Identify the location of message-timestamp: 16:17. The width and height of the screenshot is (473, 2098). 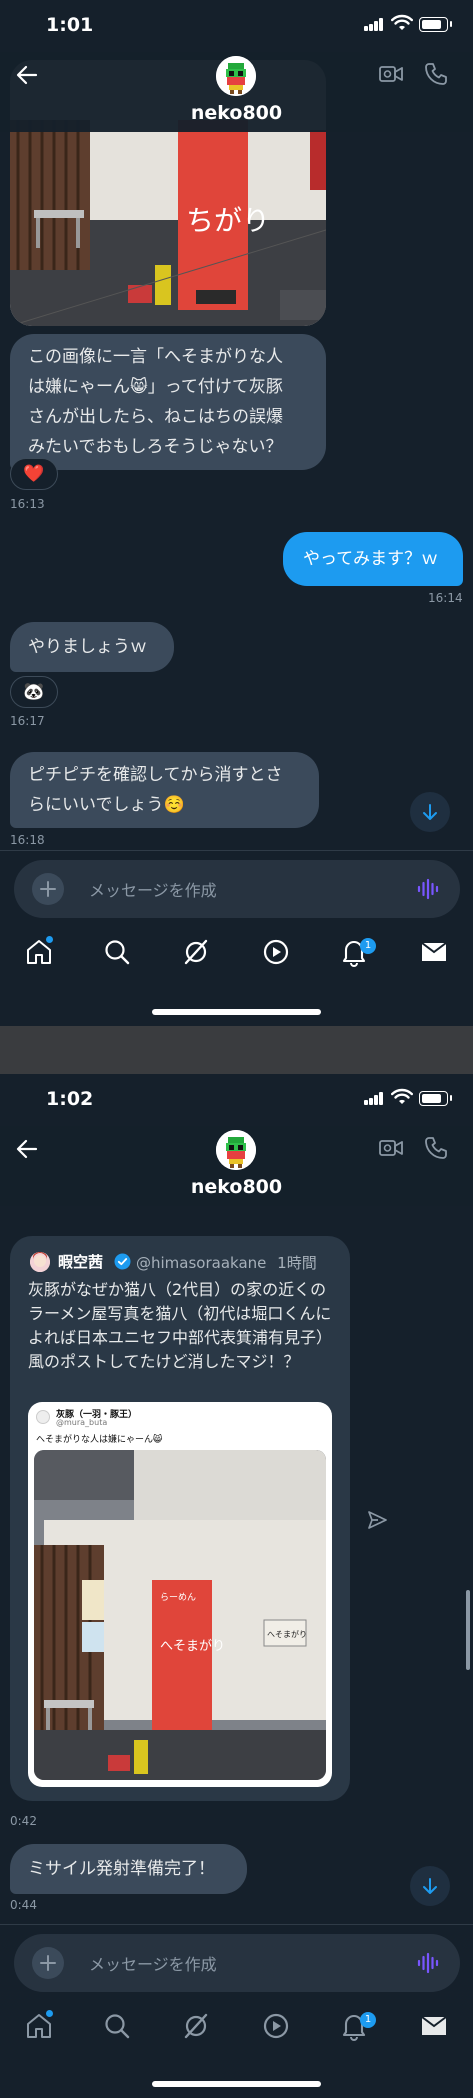
(27, 721).